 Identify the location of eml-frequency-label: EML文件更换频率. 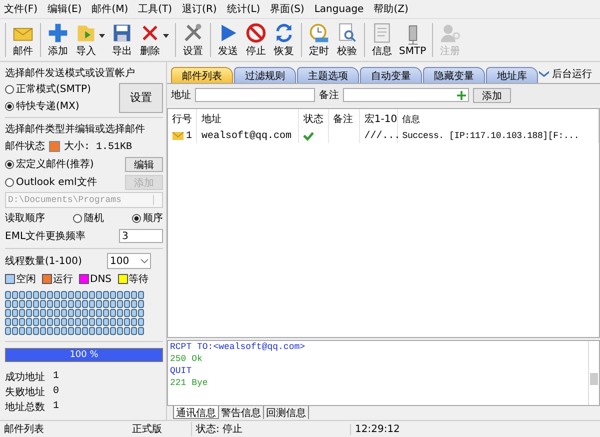
(45, 236).